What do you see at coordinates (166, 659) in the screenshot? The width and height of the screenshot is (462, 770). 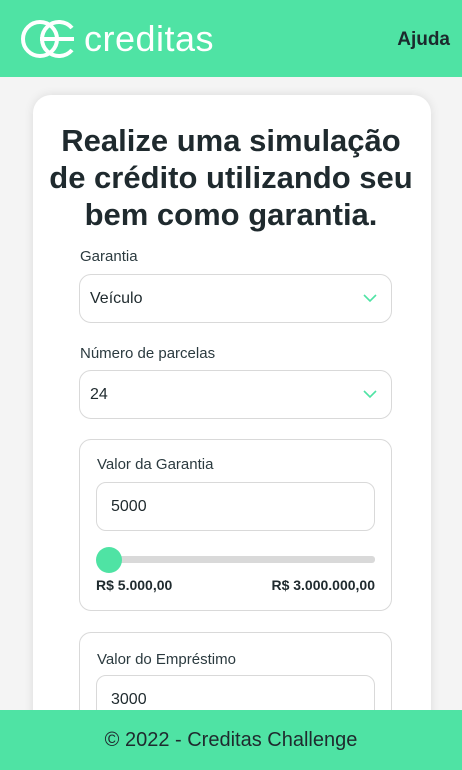 I see `loan-amount-label: Valor do Empréstimo` at bounding box center [166, 659].